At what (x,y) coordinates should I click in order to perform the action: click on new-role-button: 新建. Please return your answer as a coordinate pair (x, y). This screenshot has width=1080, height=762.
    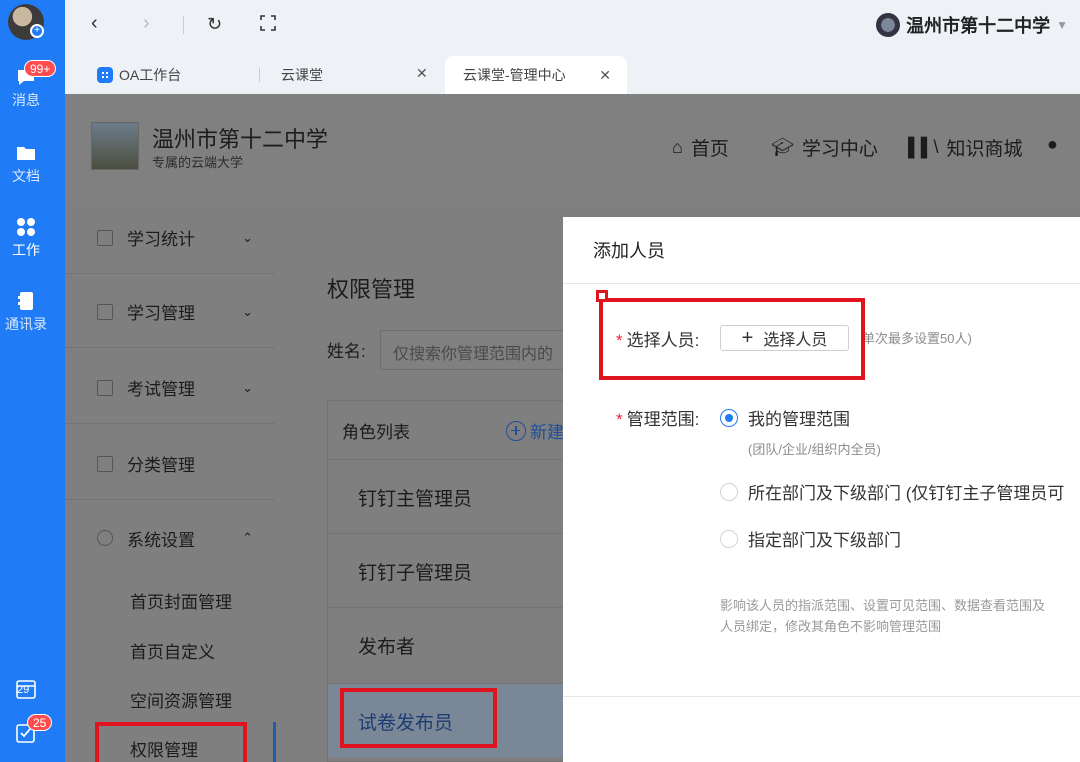
    Looking at the image, I should click on (535, 430).